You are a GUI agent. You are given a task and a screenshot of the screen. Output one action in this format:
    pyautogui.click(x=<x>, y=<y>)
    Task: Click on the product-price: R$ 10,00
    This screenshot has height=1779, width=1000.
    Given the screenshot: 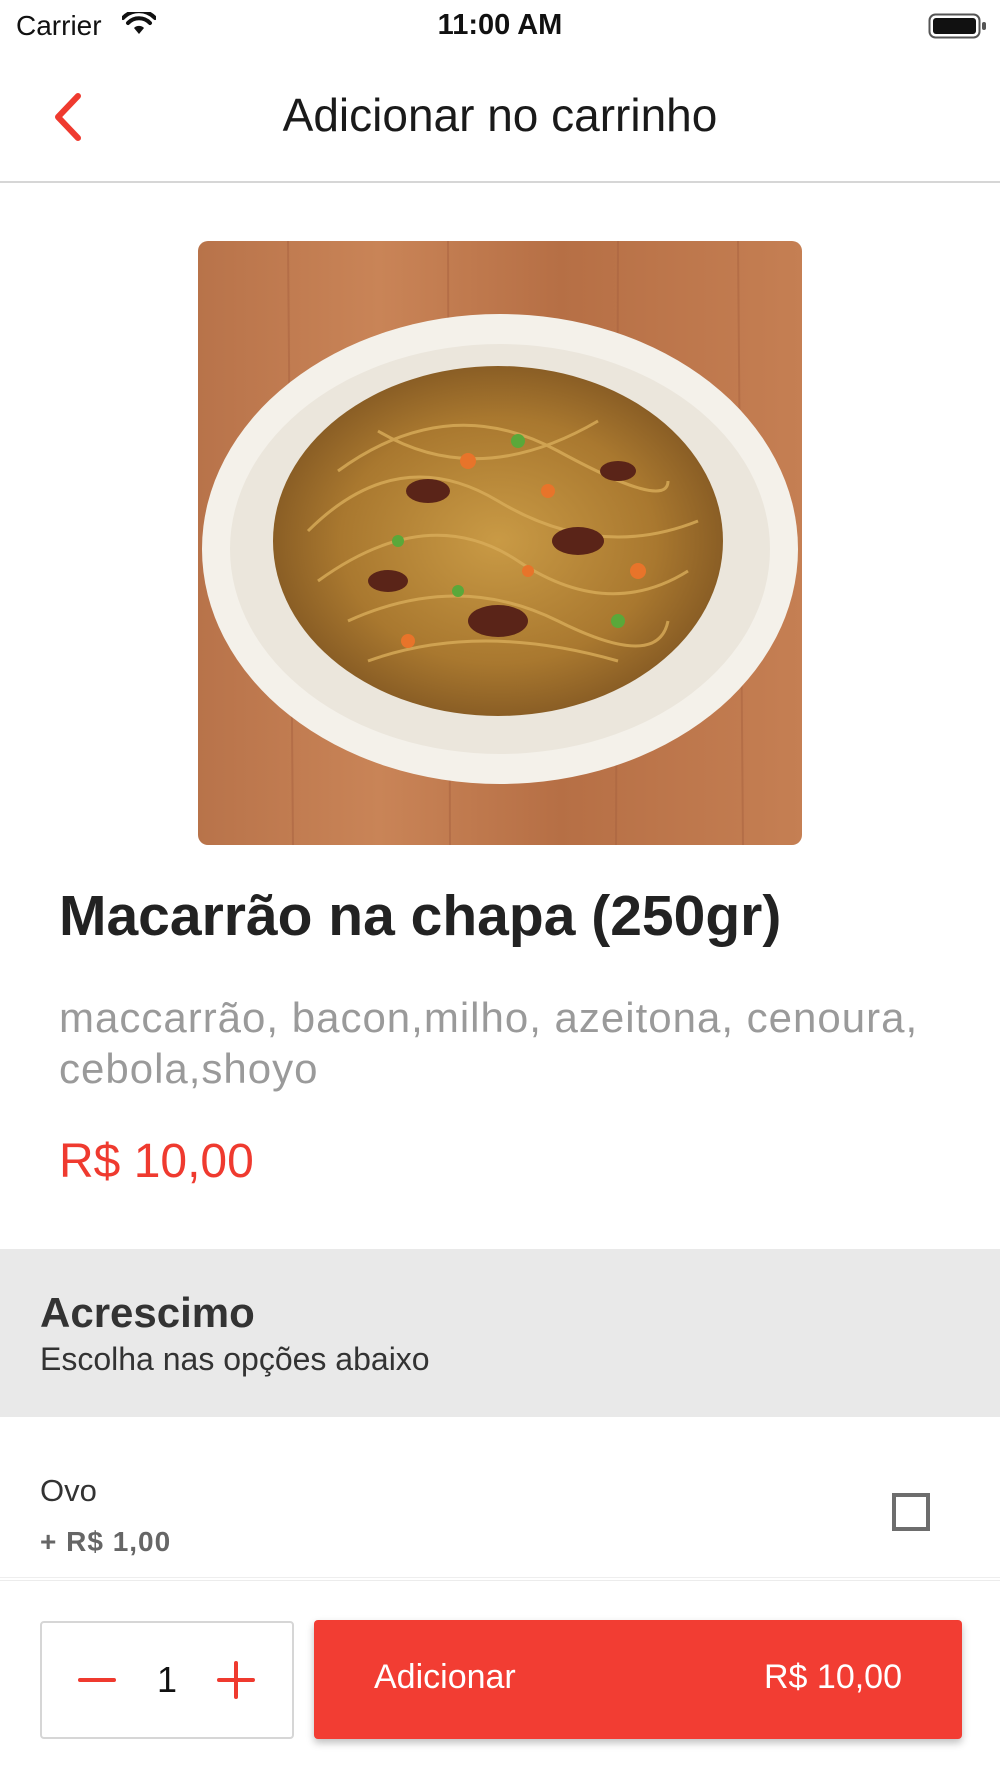 What is the action you would take?
    pyautogui.click(x=156, y=1161)
    